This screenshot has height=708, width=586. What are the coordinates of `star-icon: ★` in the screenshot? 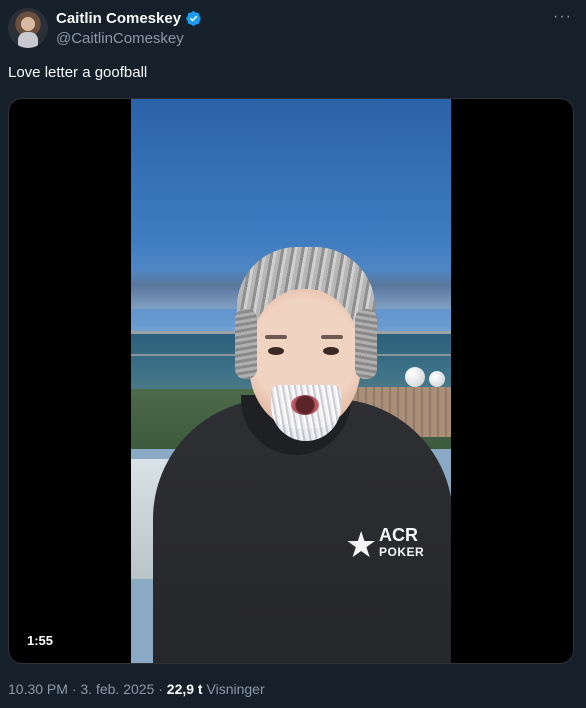 It's located at (361, 544).